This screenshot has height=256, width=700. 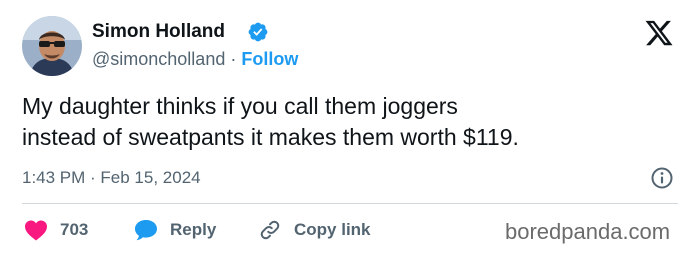 What do you see at coordinates (258, 32) in the screenshot?
I see `verified-badge-icon` at bounding box center [258, 32].